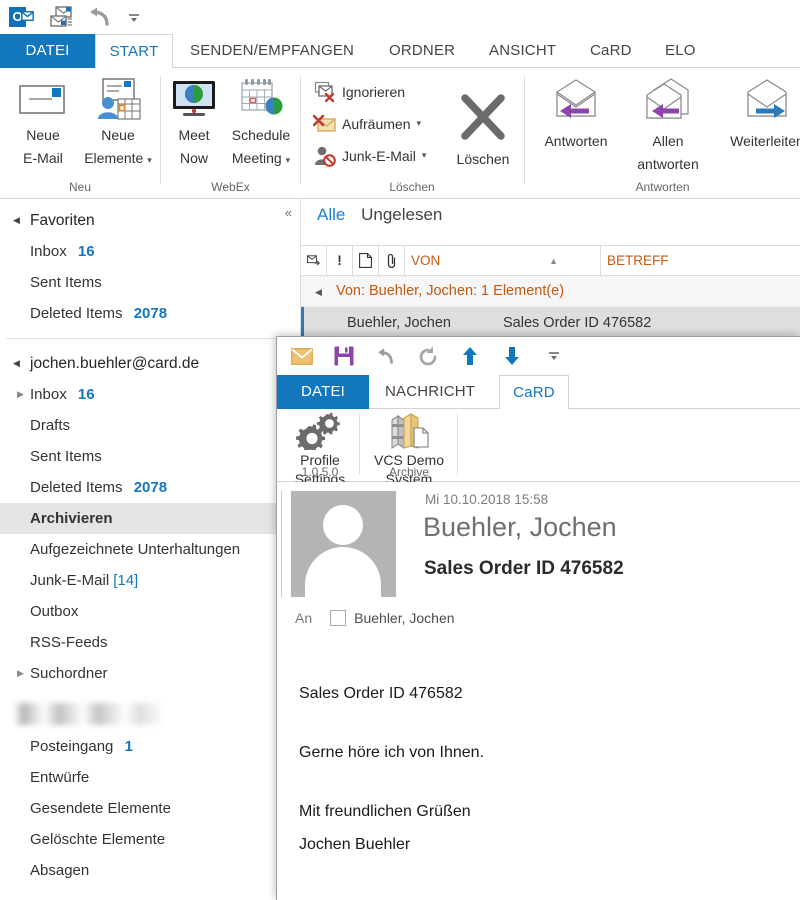 This screenshot has height=900, width=800. Describe the element at coordinates (422, 51) in the screenshot. I see `tab-ordner: ORDNER` at that location.